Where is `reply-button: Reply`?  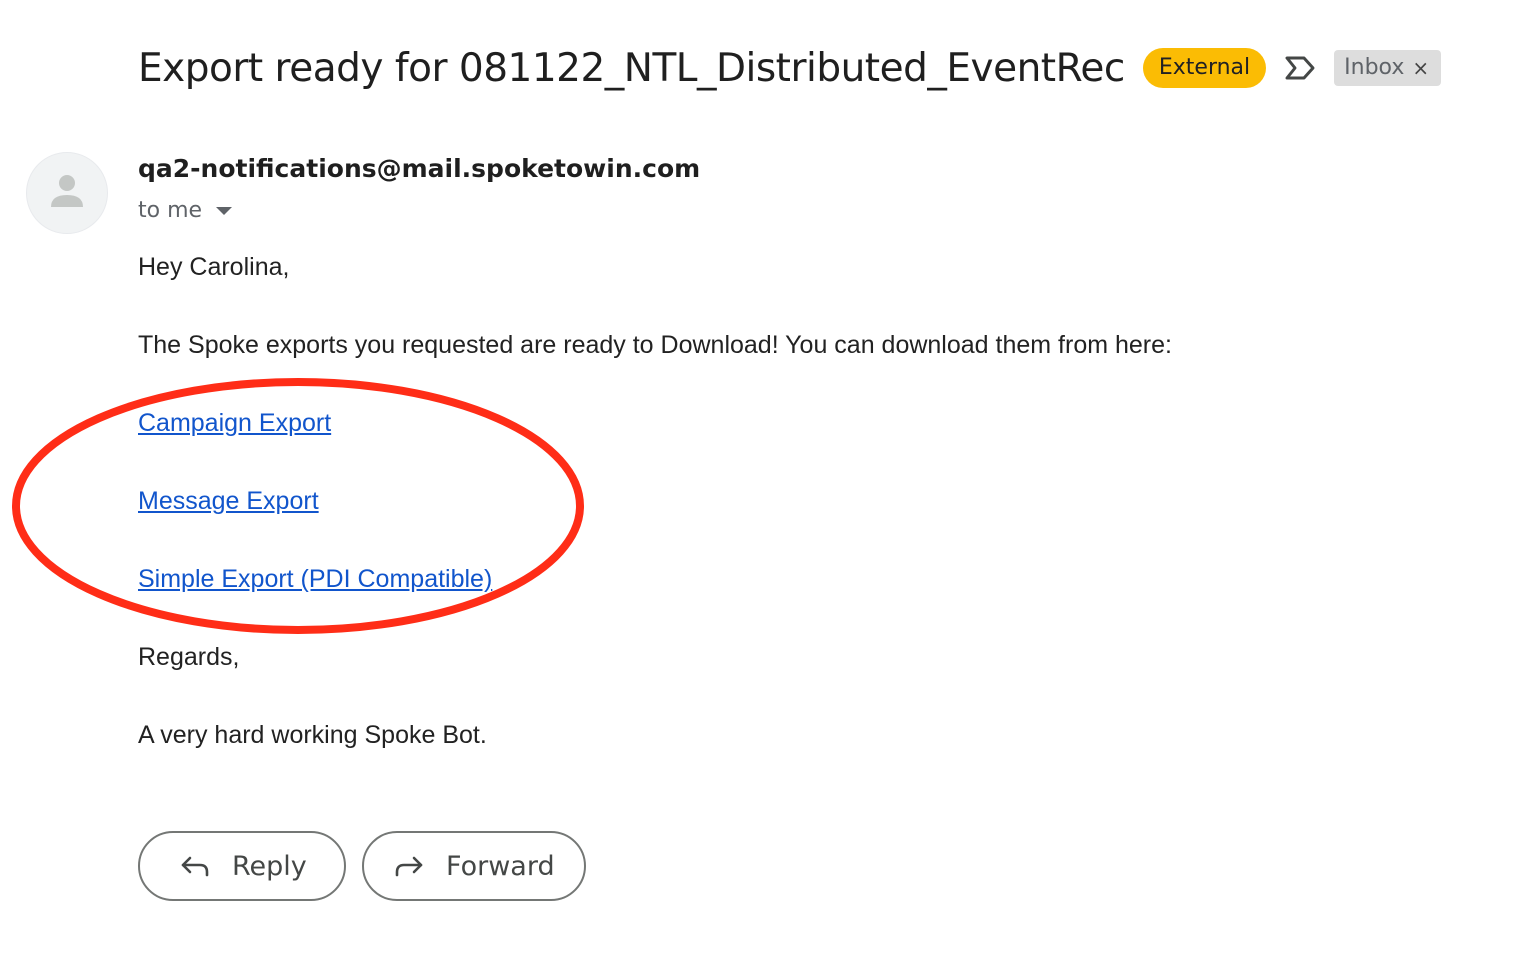
reply-button: Reply is located at coordinates (242, 866).